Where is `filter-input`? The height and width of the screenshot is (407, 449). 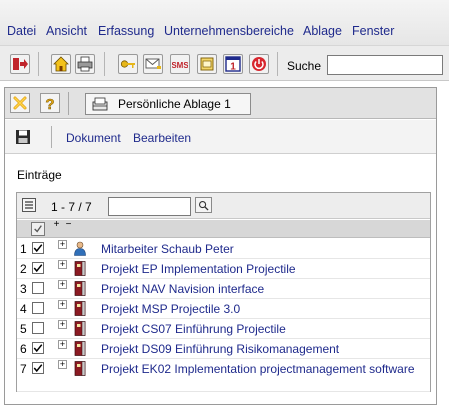
filter-input is located at coordinates (149, 206).